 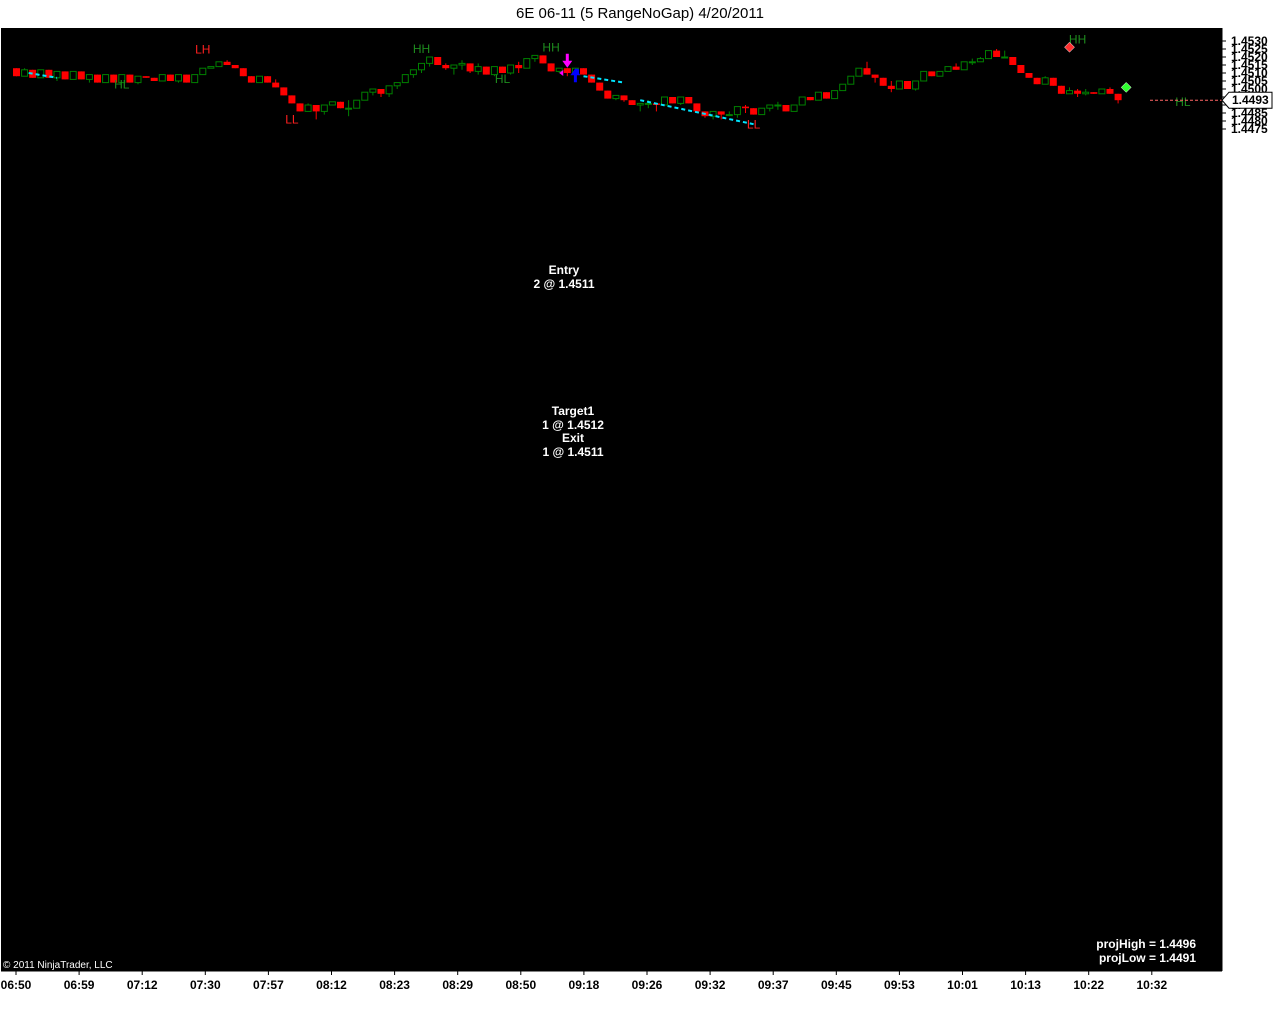 What do you see at coordinates (1146, 944) in the screenshot?
I see `proj-high-label: projHigh = 1.4496` at bounding box center [1146, 944].